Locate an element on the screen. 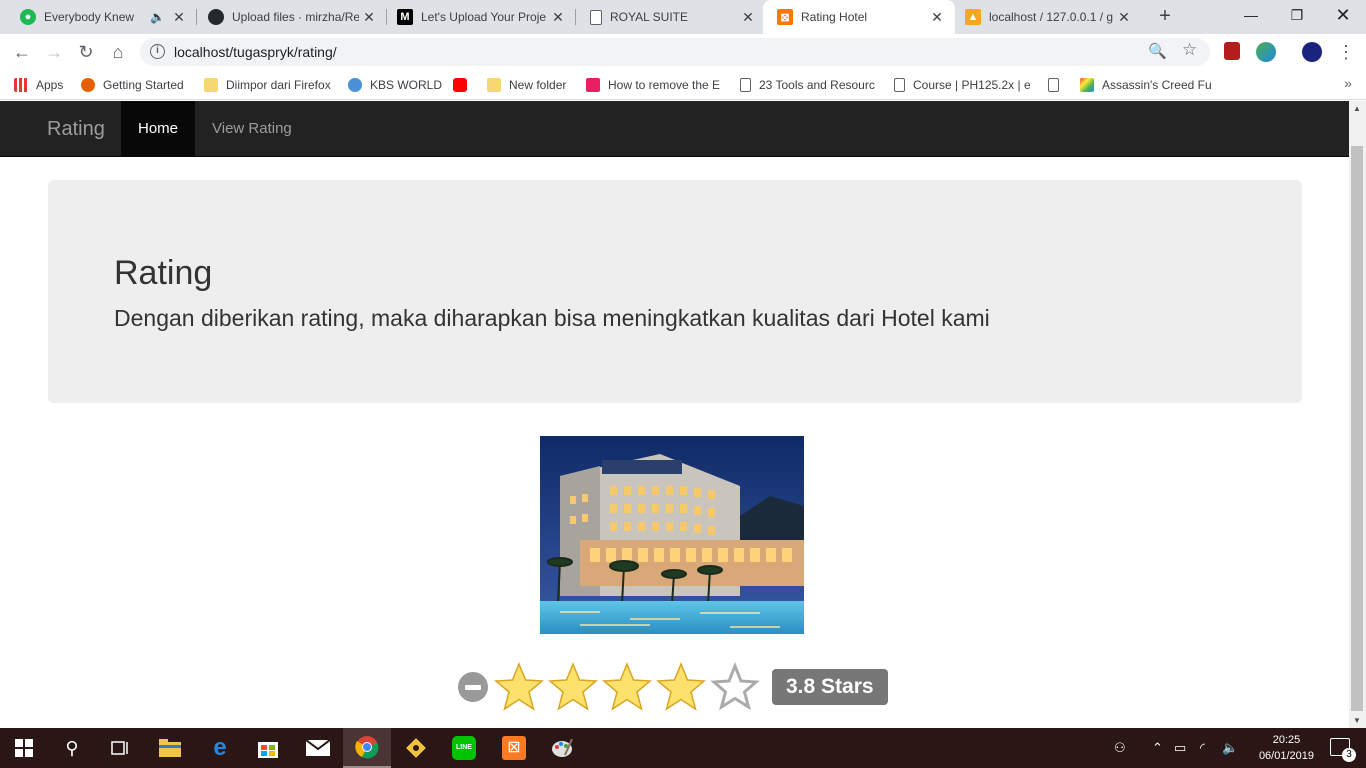  bookmark-apps: Apps is located at coordinates (38, 85).